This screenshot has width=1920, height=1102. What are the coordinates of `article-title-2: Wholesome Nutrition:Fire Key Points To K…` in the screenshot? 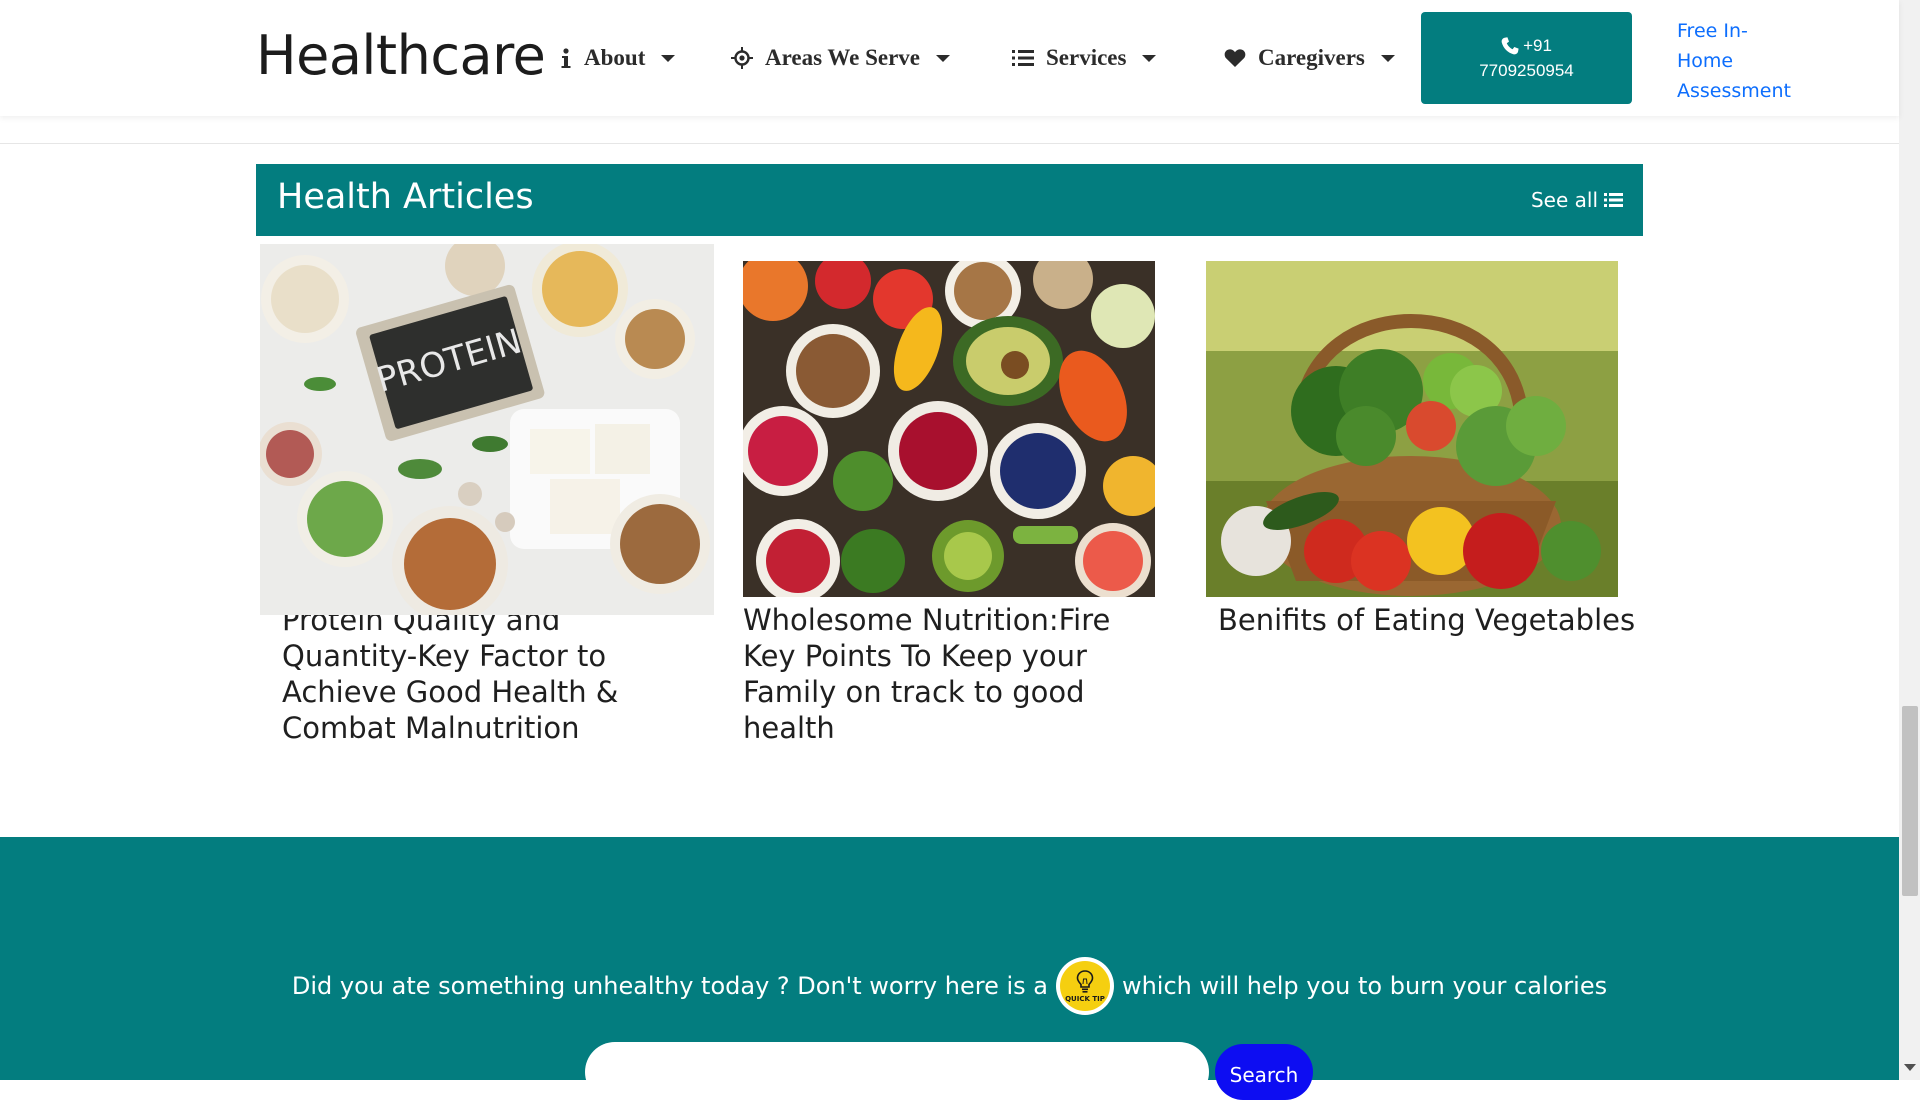 It's located at (953, 674).